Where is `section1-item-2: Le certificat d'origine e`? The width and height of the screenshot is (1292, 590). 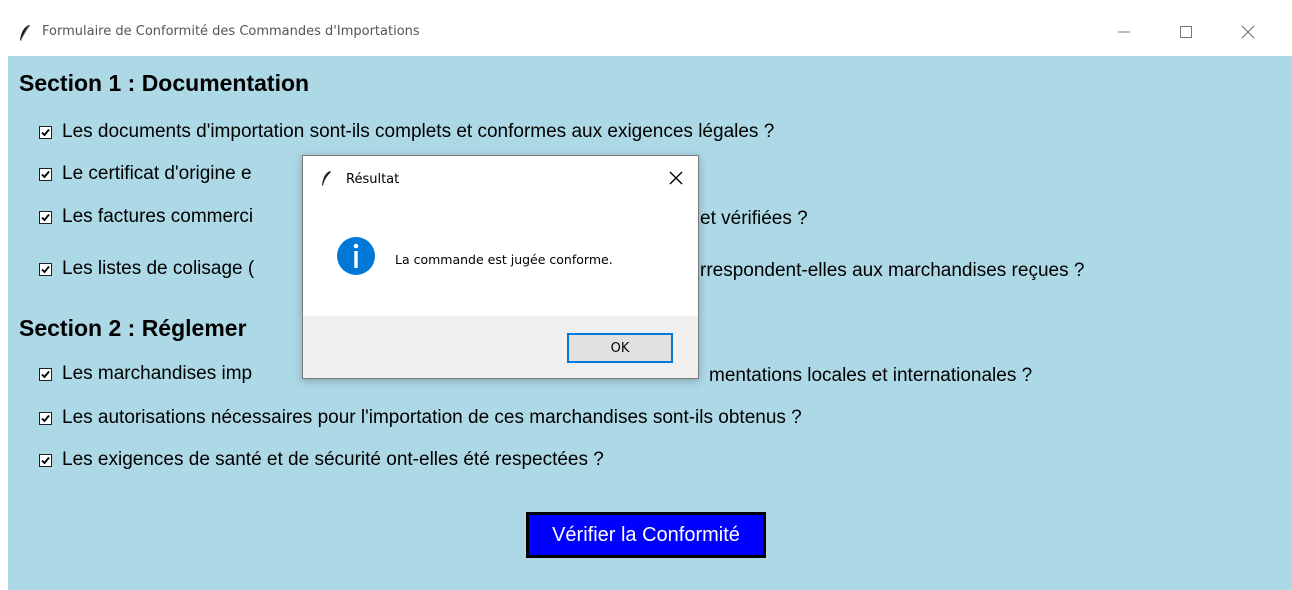
section1-item-2: Le certificat d'origine e is located at coordinates (145, 174).